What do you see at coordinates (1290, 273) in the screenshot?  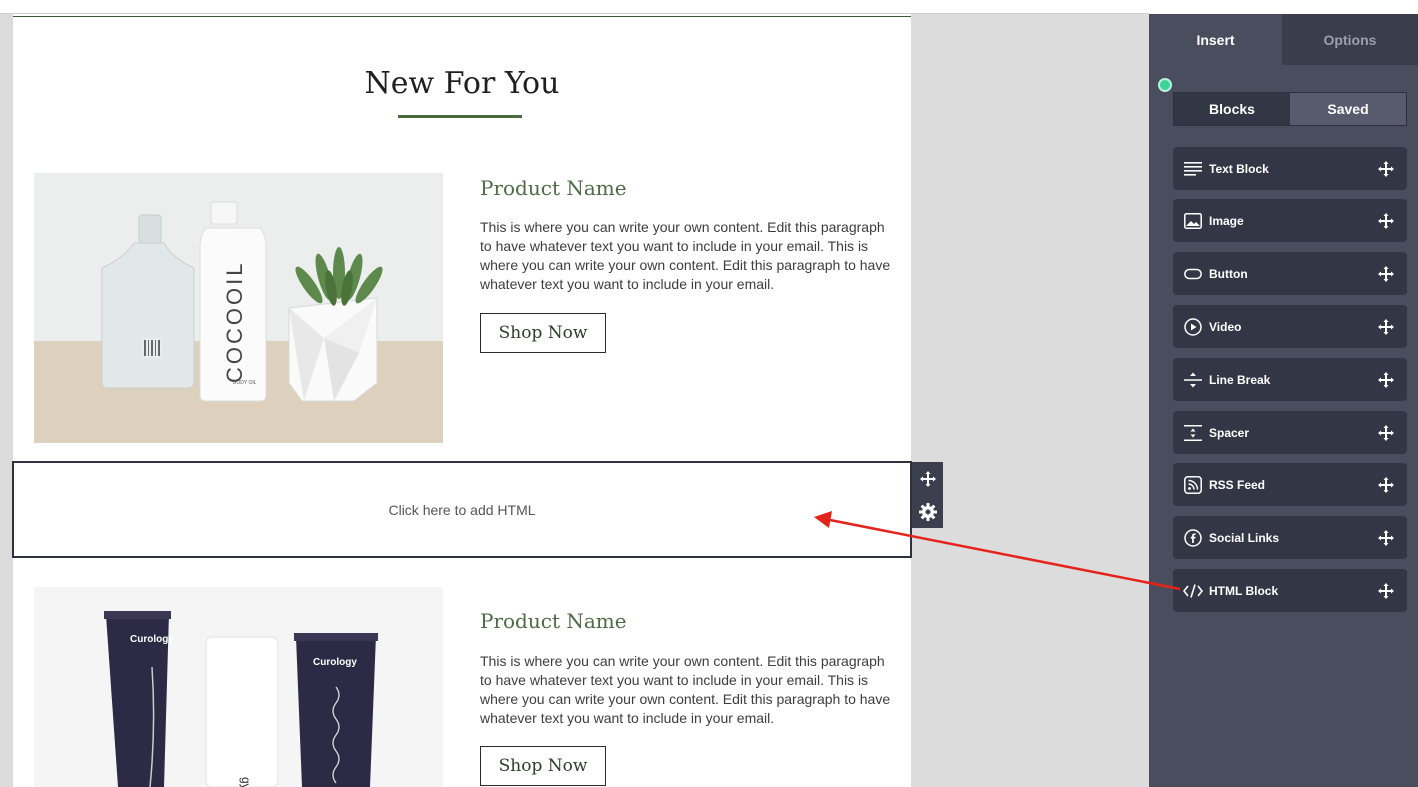 I see `block-item-button: Button` at bounding box center [1290, 273].